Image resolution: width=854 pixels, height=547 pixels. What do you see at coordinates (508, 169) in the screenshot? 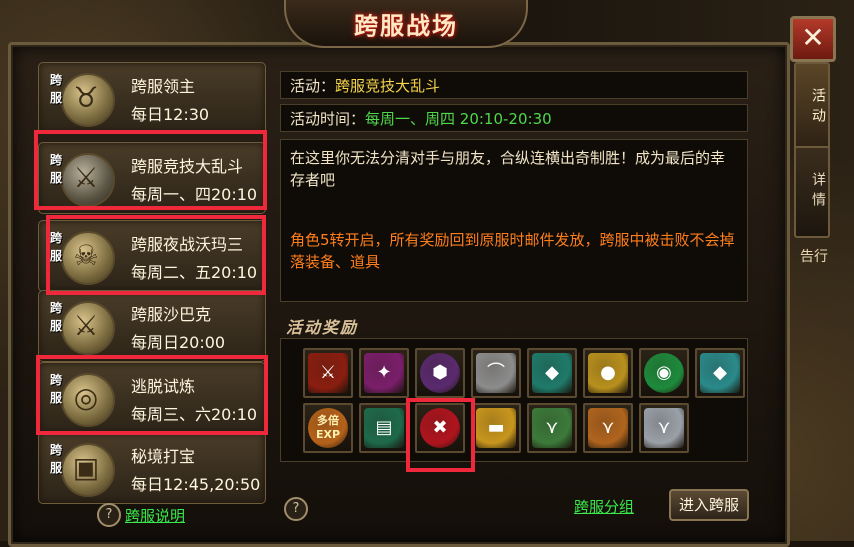
I see `activity-description: 在这里你无法分清对手与朋友，合纵连横出奇制胜！成为最后的幸存者吧` at bounding box center [508, 169].